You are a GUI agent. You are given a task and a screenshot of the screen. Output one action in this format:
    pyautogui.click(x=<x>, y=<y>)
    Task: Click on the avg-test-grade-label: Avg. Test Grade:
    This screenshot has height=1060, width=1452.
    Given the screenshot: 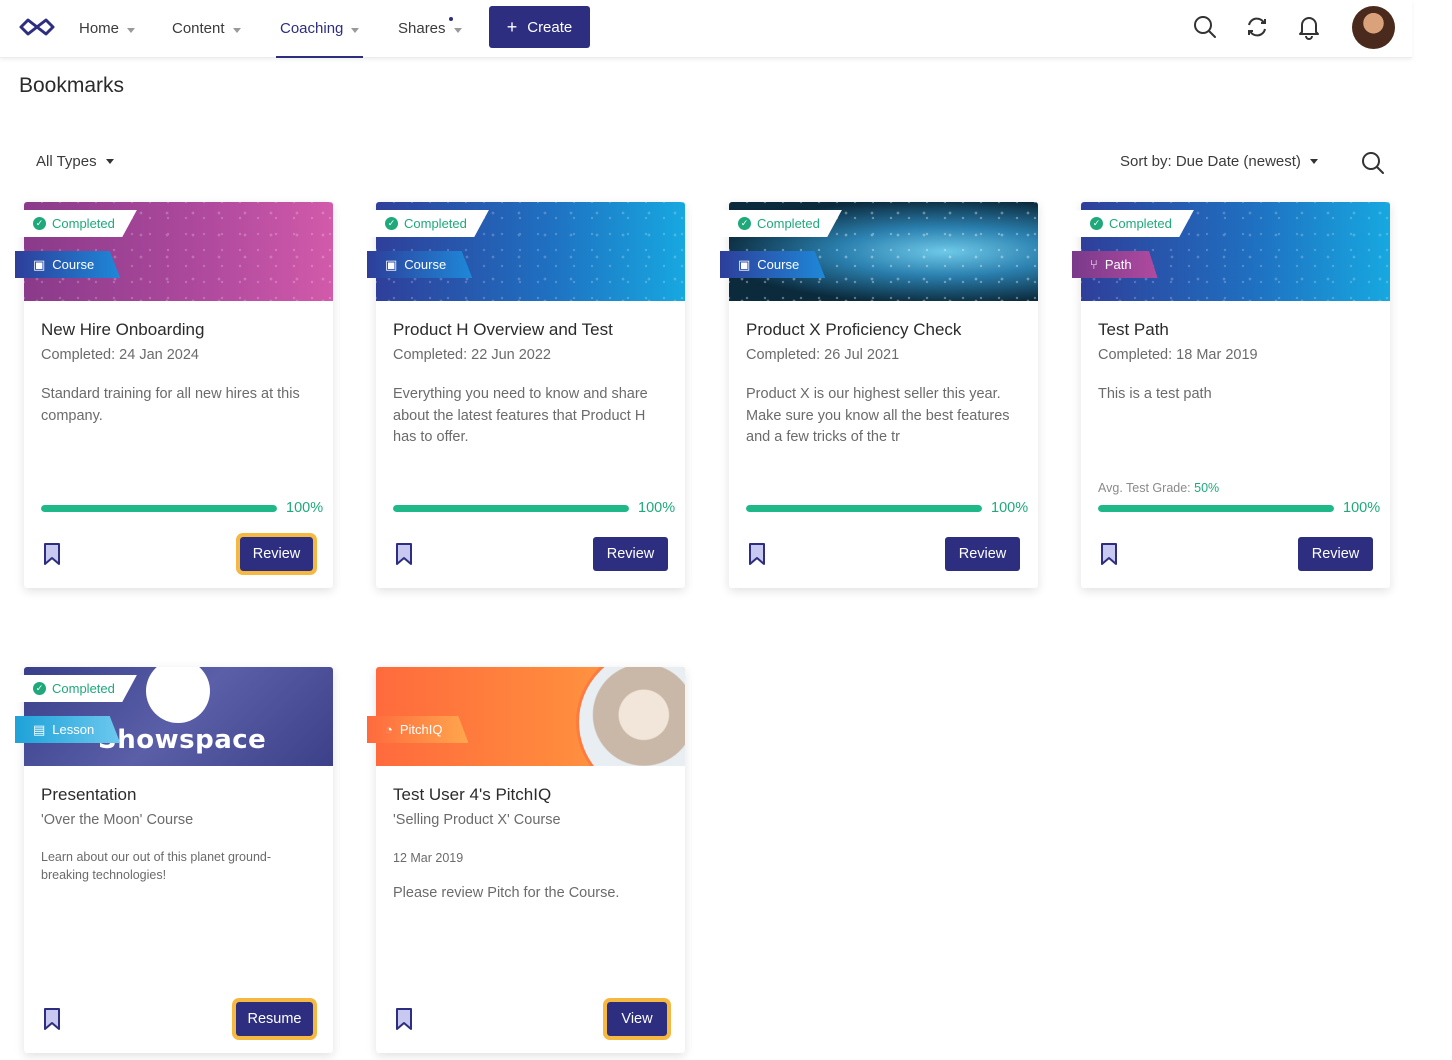 What is the action you would take?
    pyautogui.click(x=1144, y=488)
    